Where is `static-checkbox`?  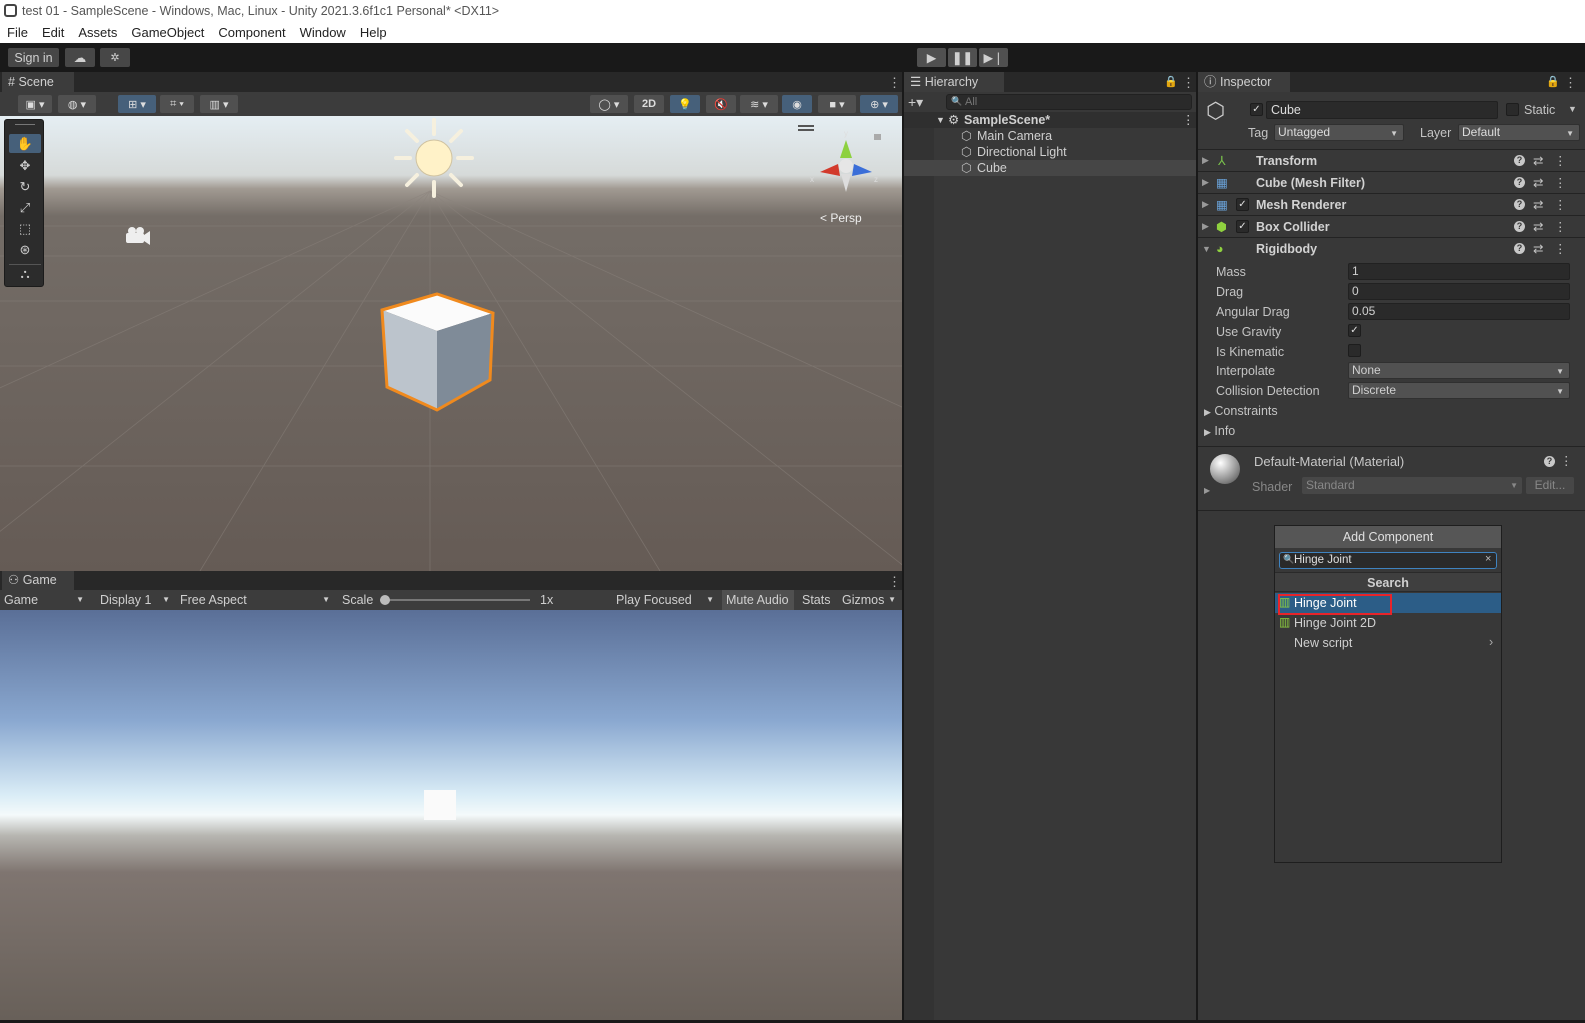
static-checkbox is located at coordinates (1512, 109).